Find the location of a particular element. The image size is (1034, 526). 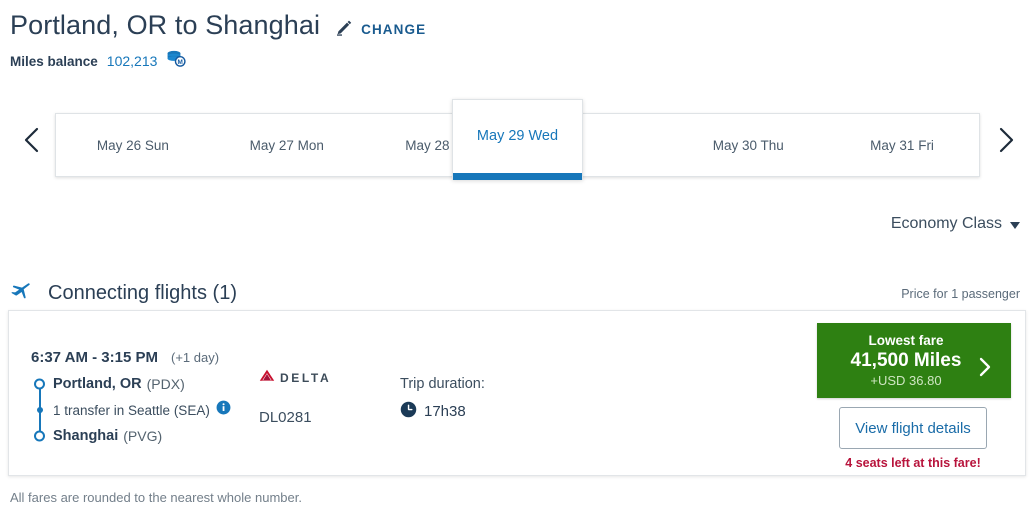

trip-duration-value: 17h38 is located at coordinates (445, 411).